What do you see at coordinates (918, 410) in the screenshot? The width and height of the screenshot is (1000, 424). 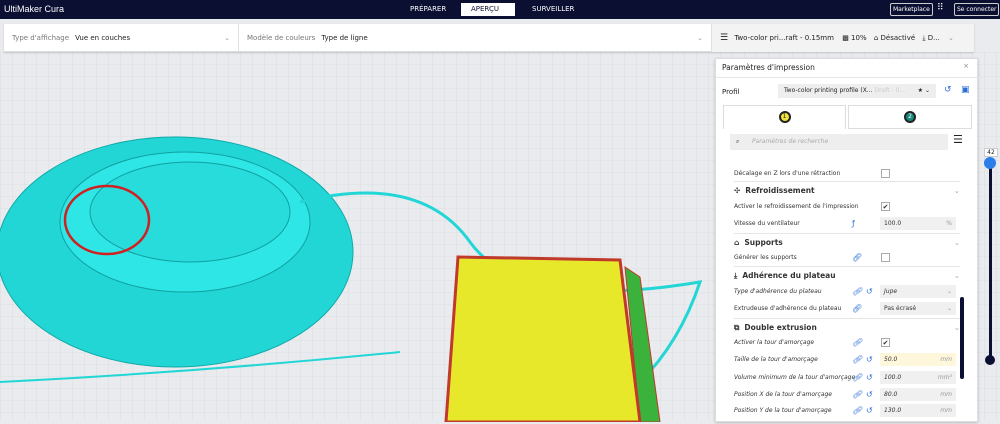 I see `setting-input: 130.0 mm` at bounding box center [918, 410].